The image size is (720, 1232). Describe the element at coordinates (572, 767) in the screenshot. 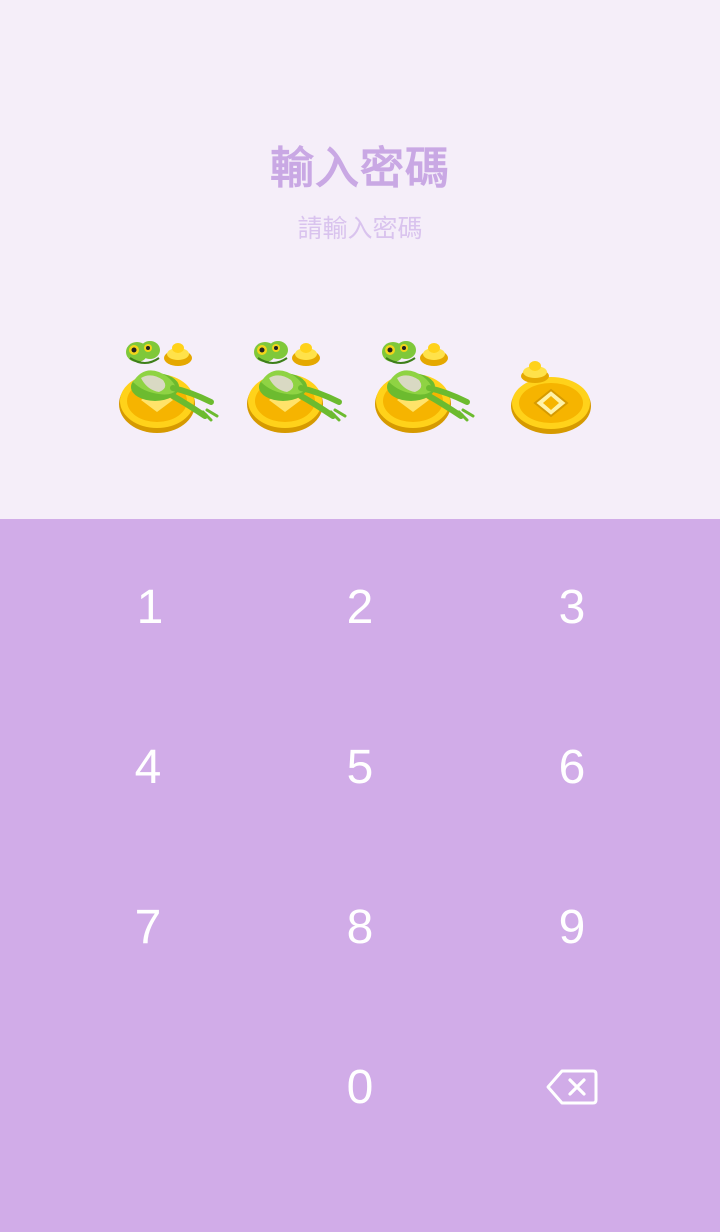

I see `key-6: 6` at that location.